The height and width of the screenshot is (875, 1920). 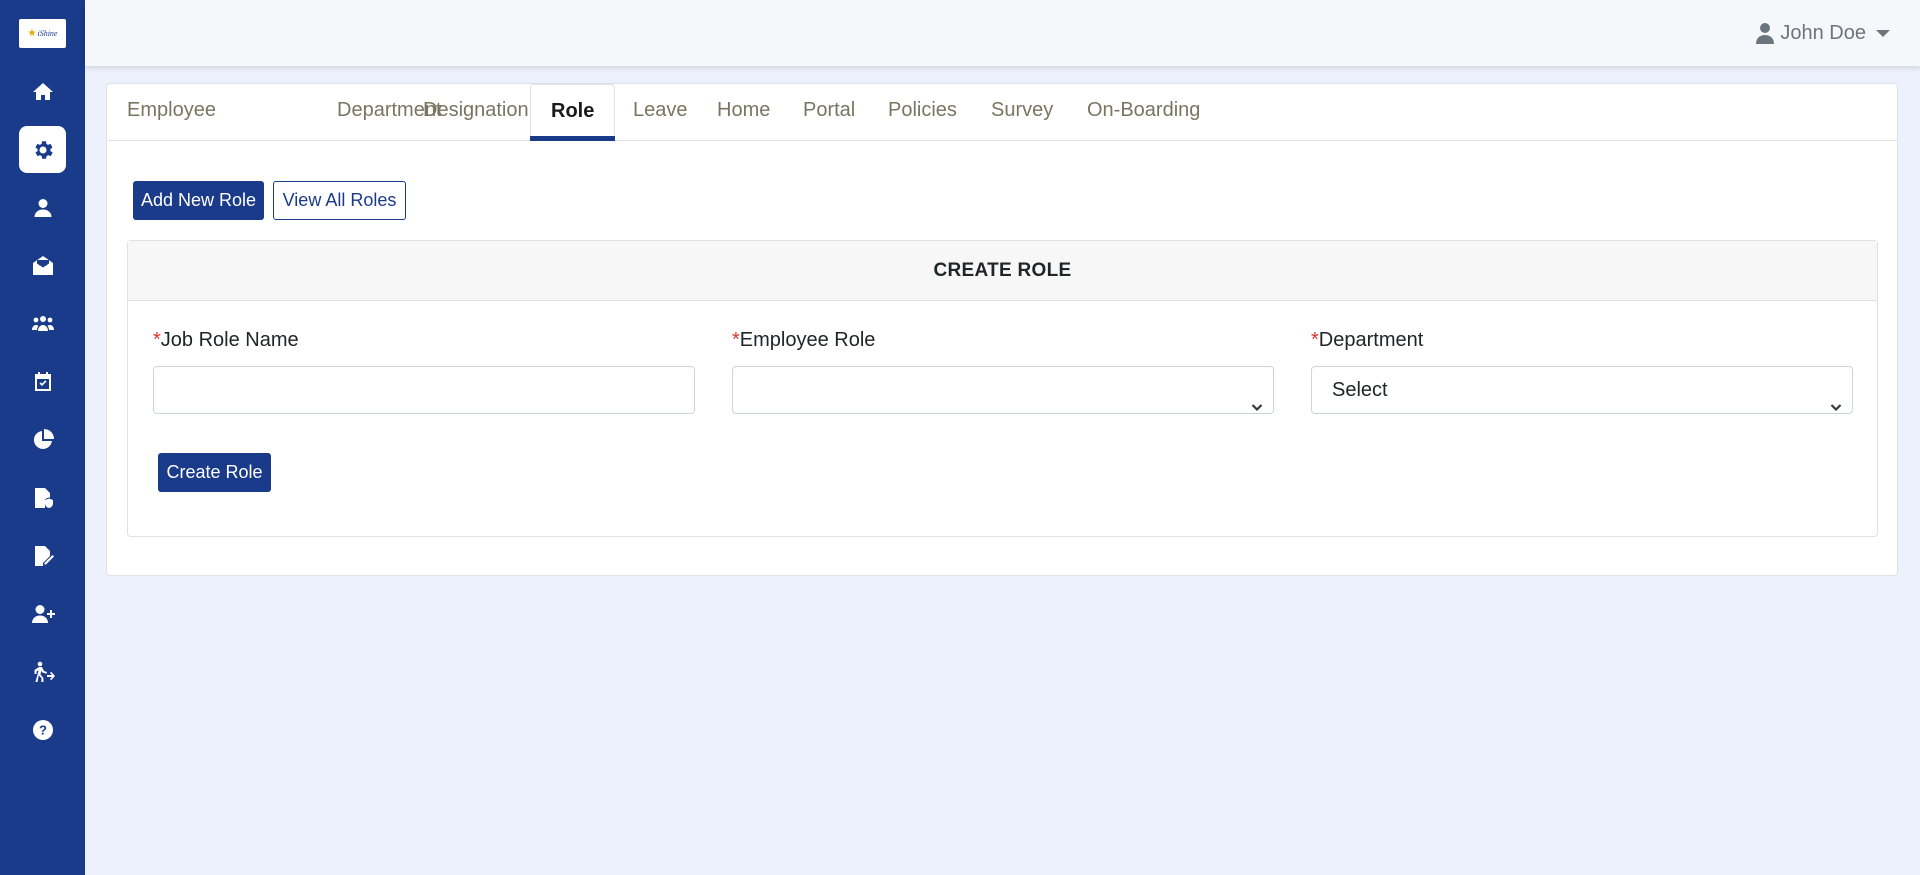 I want to click on help-circle-icon: ?, so click(x=42, y=729).